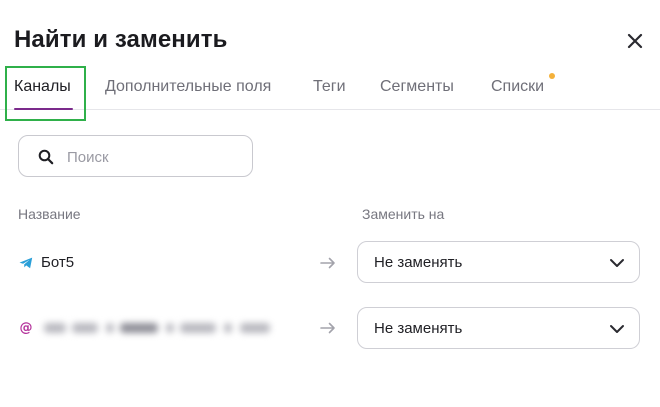 The height and width of the screenshot is (407, 660). What do you see at coordinates (158, 328) in the screenshot?
I see `obscured-channel-name` at bounding box center [158, 328].